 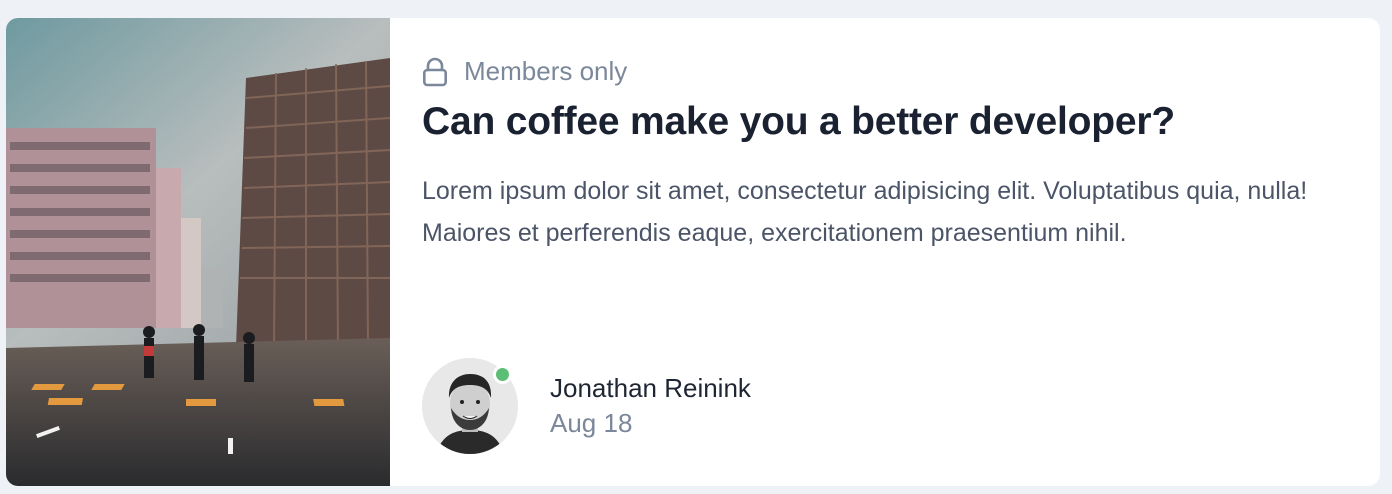 I want to click on post-date: Aug 18, so click(x=591, y=423).